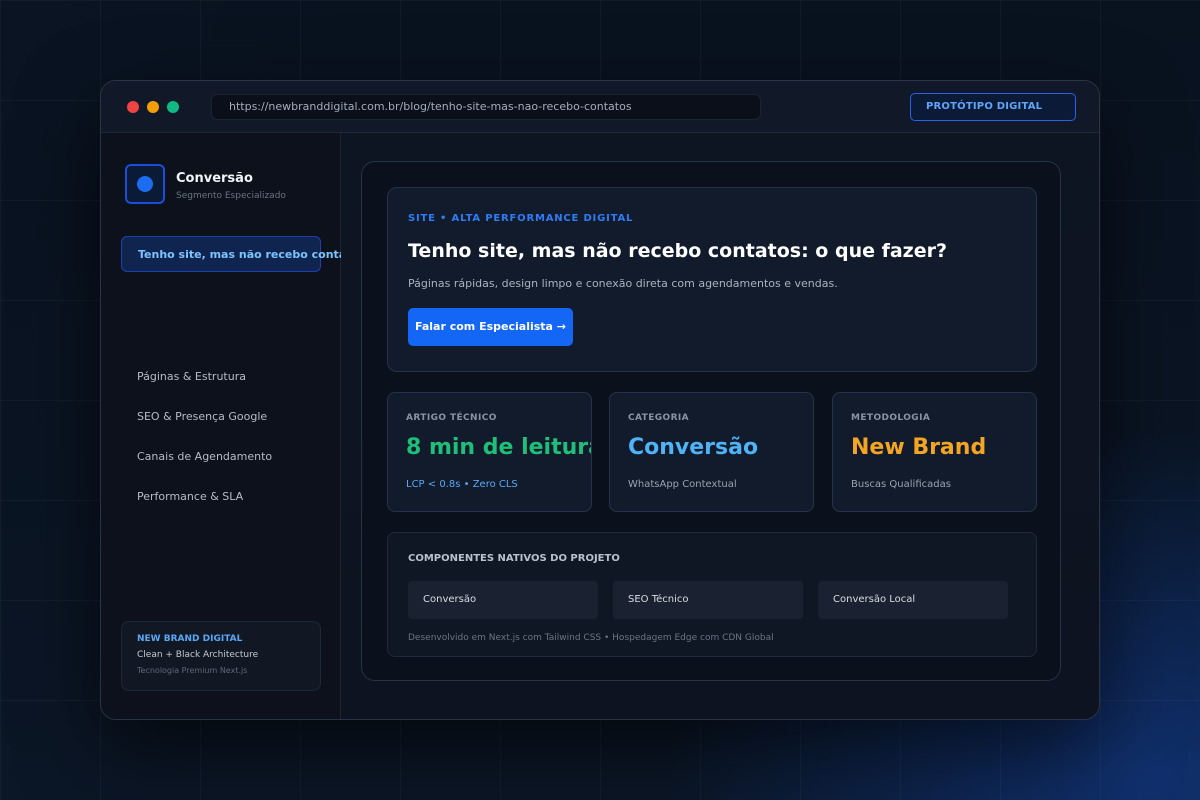 Image resolution: width=1200 pixels, height=800 pixels. What do you see at coordinates (901, 484) in the screenshot?
I see `stat-note: Buscas Qualificadas` at bounding box center [901, 484].